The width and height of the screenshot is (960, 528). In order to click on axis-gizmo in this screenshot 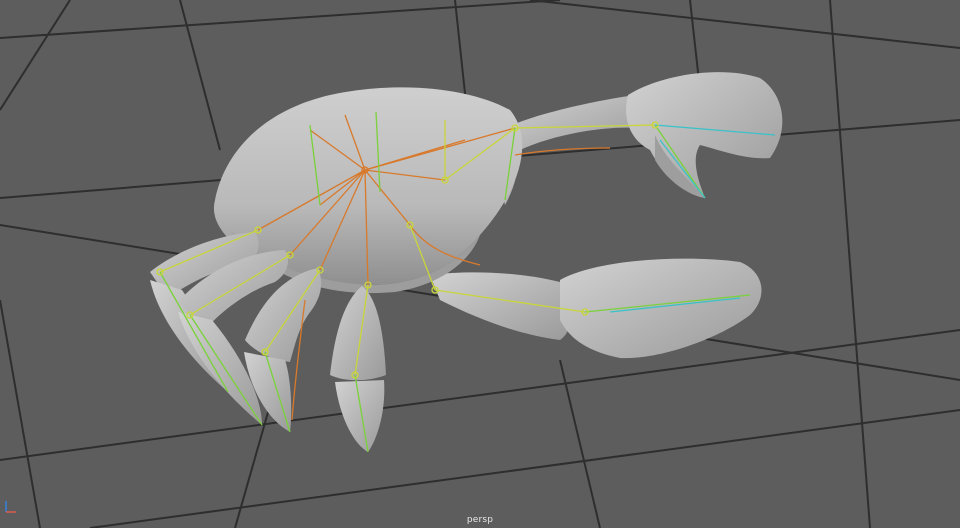, I will do `click(11, 506)`.